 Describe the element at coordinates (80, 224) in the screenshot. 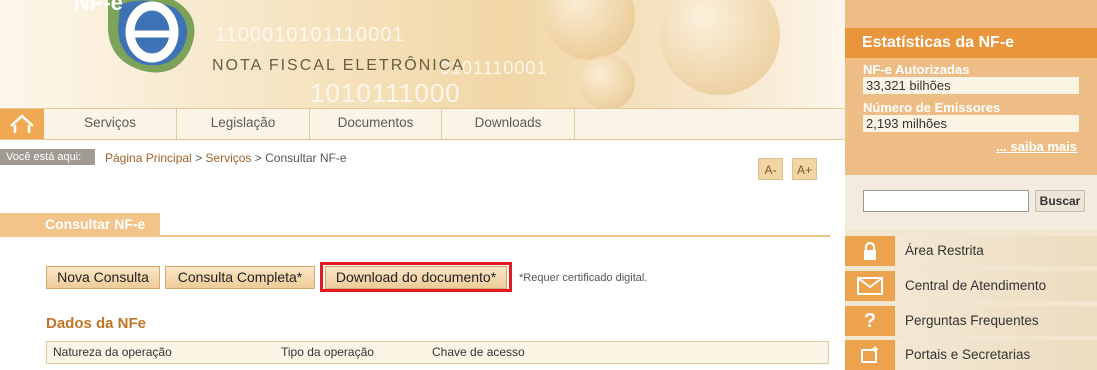

I see `page-title: Consultar NF-e` at that location.